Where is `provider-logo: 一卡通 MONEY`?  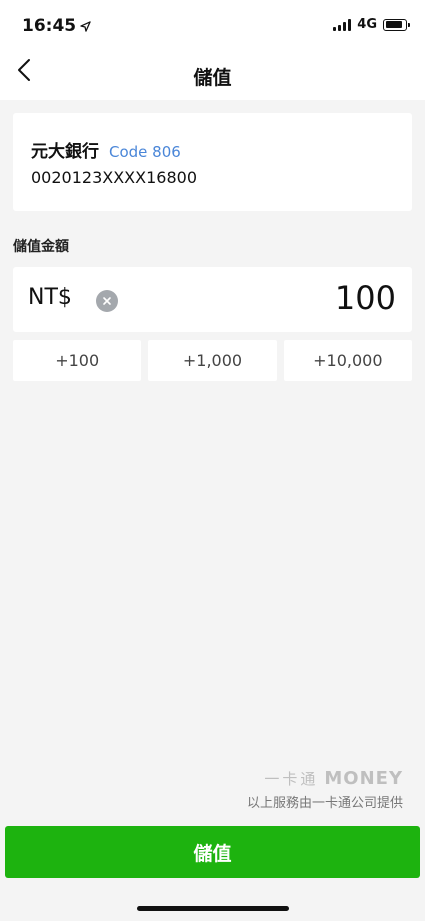 provider-logo: 一卡通 MONEY is located at coordinates (325, 778).